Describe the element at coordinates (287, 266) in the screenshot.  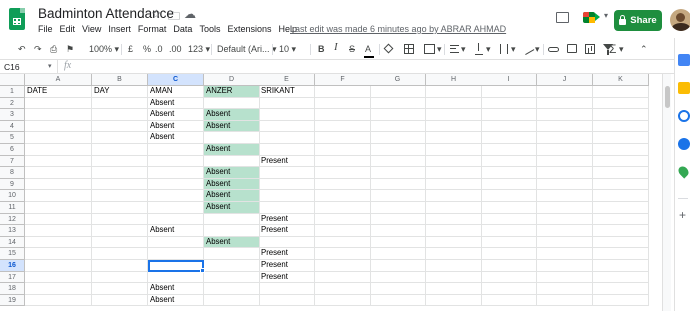
I see `cell-e16: Present` at that location.